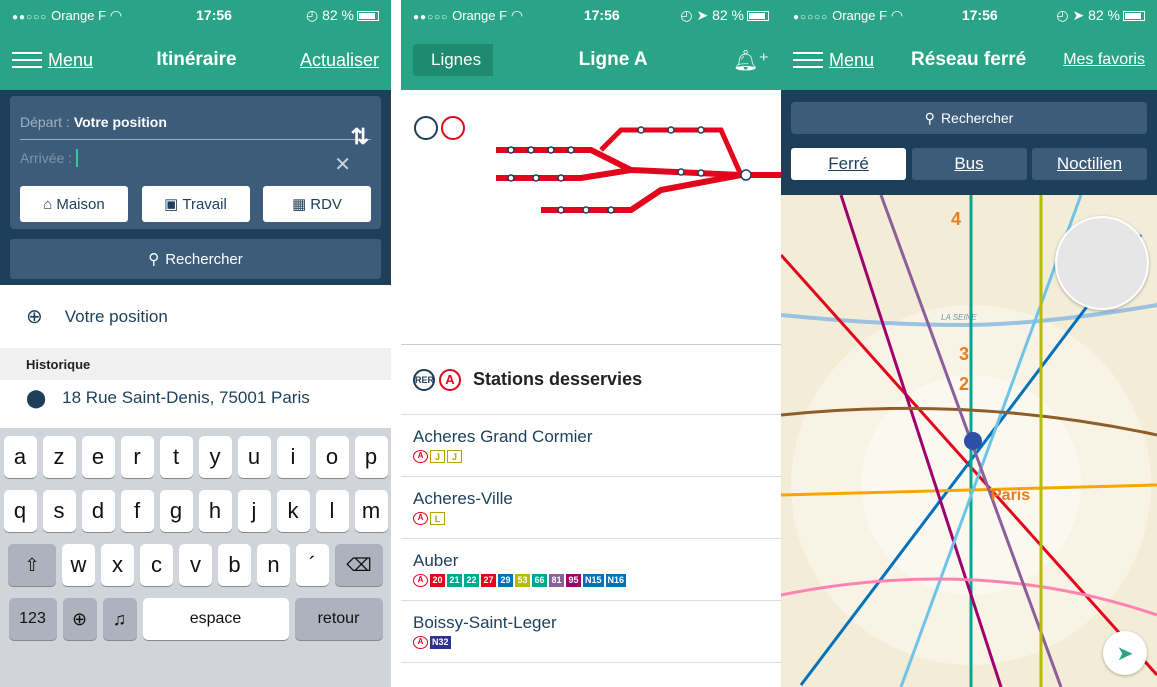 Image resolution: width=1157 pixels, height=687 pixels. I want to click on home-button: ⌂ Maison, so click(74, 204).